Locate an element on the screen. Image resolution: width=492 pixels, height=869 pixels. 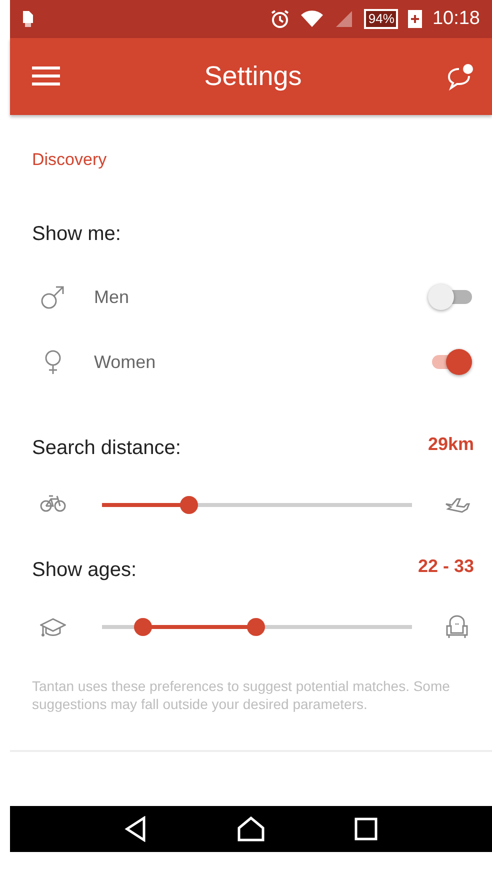
home-button is located at coordinates (250, 829).